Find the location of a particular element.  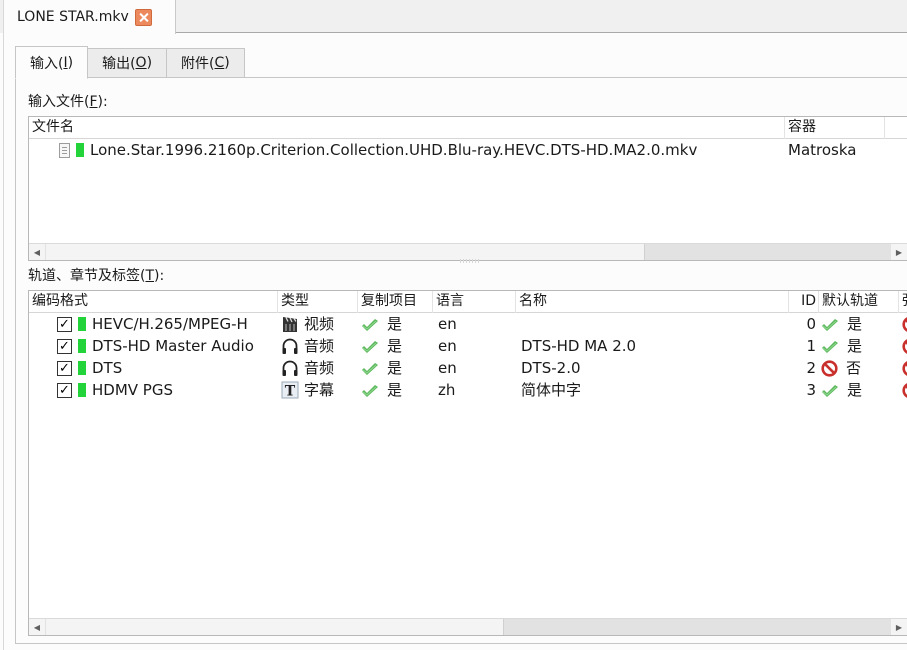

track-row: ✓ HEVC/H.265/MPEG-H 视频 是 en 0 是 is located at coordinates (468, 324).